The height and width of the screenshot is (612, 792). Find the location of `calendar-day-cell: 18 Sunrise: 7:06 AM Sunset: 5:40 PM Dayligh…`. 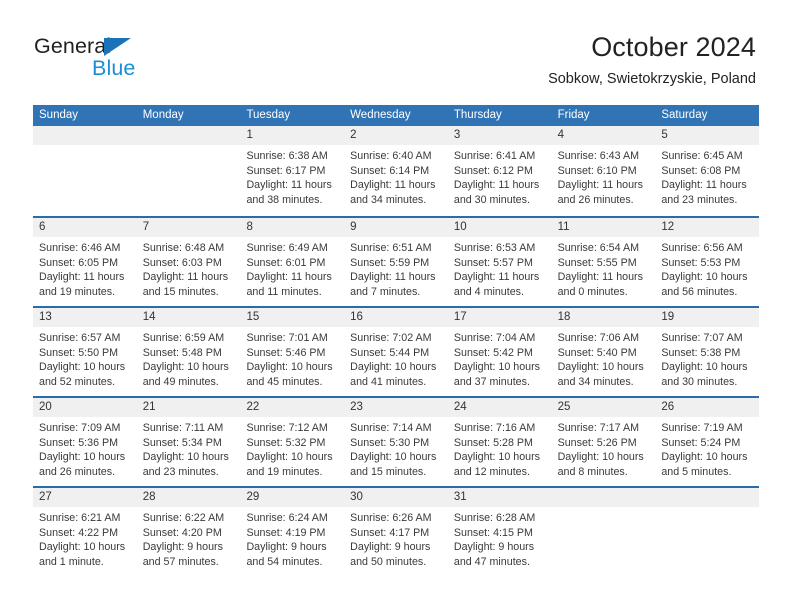

calendar-day-cell: 18 Sunrise: 7:06 AM Sunset: 5:40 PM Dayligh… is located at coordinates (603, 352).